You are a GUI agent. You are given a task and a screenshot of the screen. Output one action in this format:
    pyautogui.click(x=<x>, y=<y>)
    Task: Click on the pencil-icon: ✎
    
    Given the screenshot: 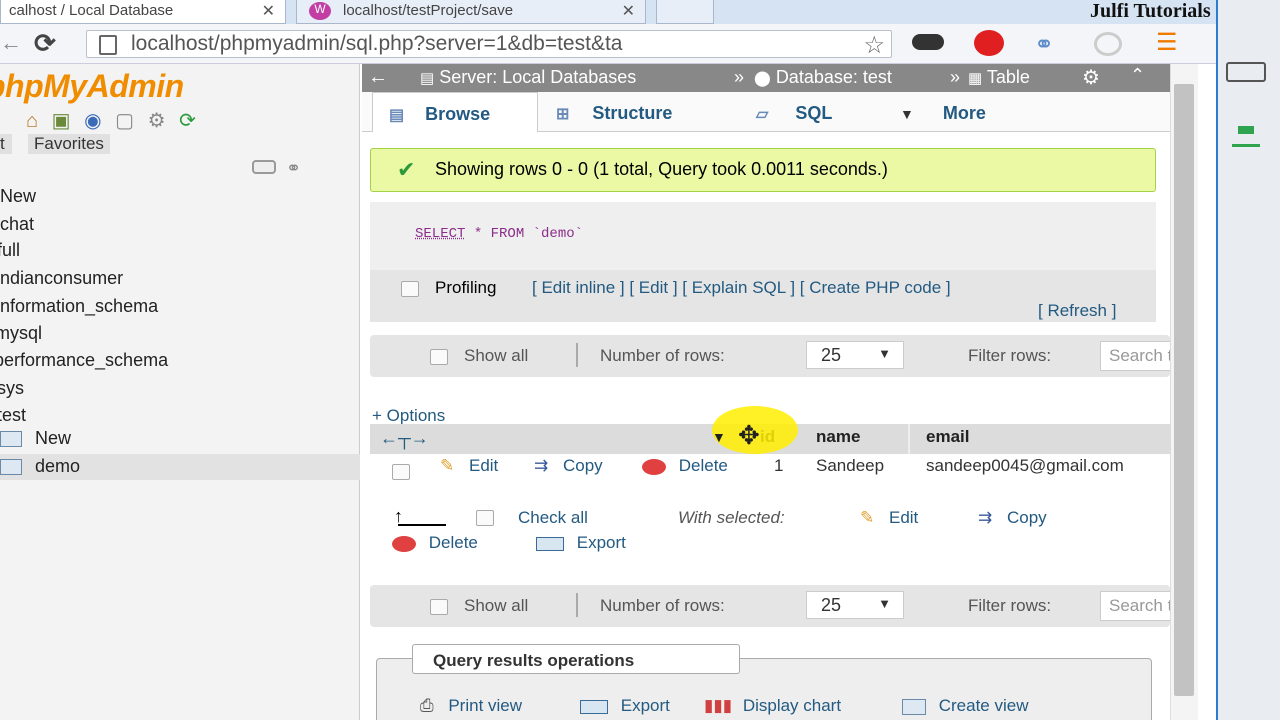 What is the action you would take?
    pyautogui.click(x=867, y=517)
    